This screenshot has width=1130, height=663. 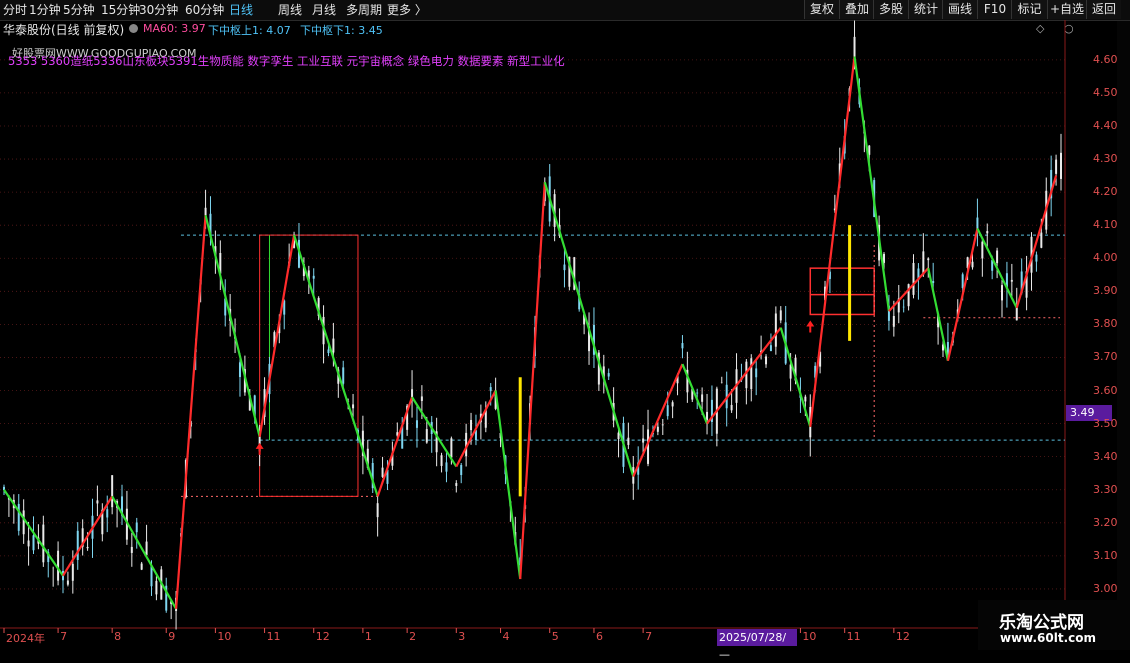 What do you see at coordinates (1105, 59) in the screenshot?
I see `y-tick-label: 4.60` at bounding box center [1105, 59].